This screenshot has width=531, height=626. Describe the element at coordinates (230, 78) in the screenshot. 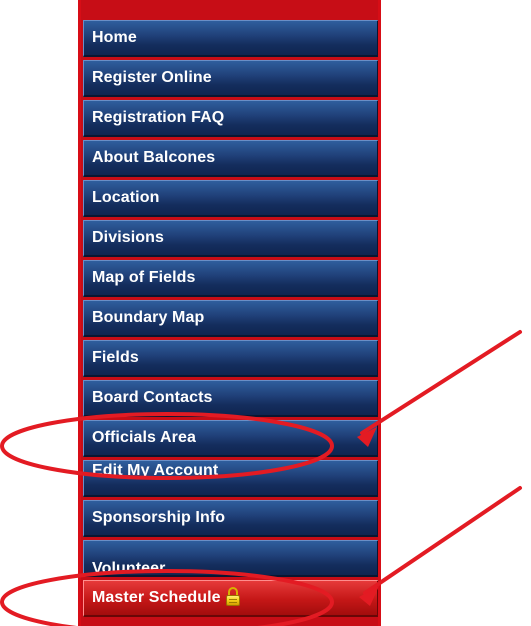

I see `menu-item-register-online: Register Online` at that location.